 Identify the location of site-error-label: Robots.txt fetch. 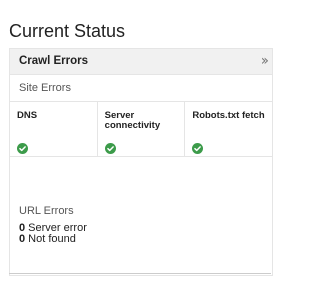
(228, 115).